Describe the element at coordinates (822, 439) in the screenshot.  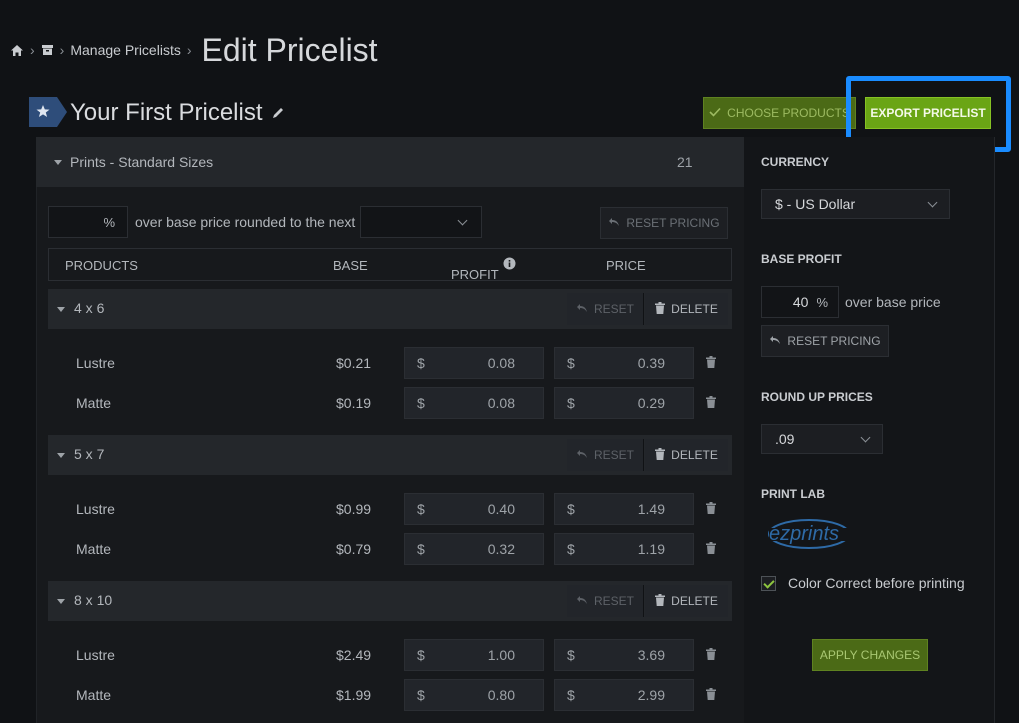
I see `round-up-select: .09` at that location.